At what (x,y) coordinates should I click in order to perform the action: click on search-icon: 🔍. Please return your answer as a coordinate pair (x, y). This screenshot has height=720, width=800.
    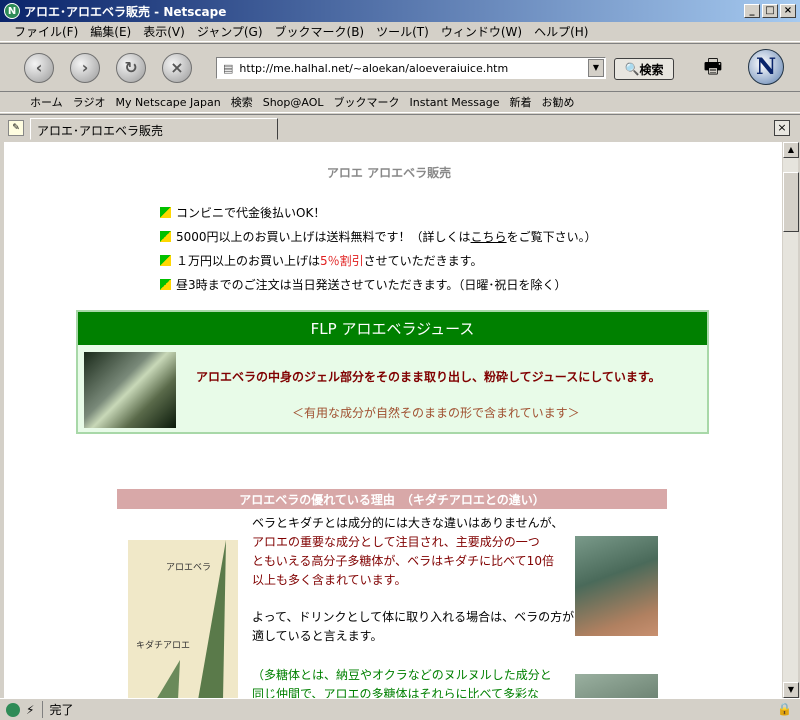
    Looking at the image, I should click on (632, 69).